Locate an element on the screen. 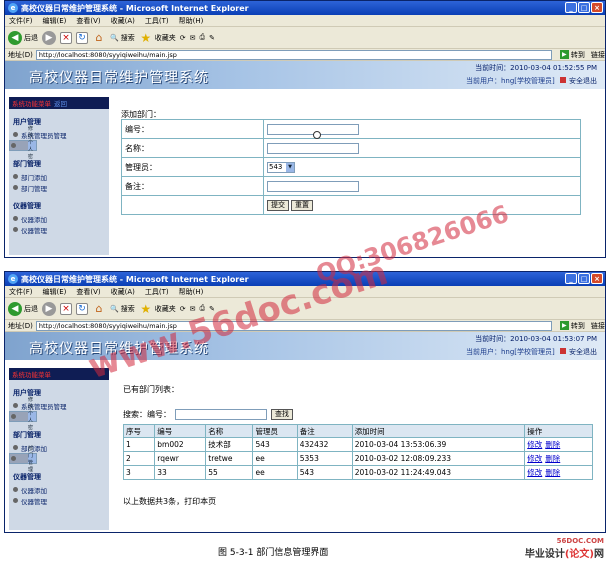 This screenshot has height=565, width=610. logout-icon is located at coordinates (563, 80).